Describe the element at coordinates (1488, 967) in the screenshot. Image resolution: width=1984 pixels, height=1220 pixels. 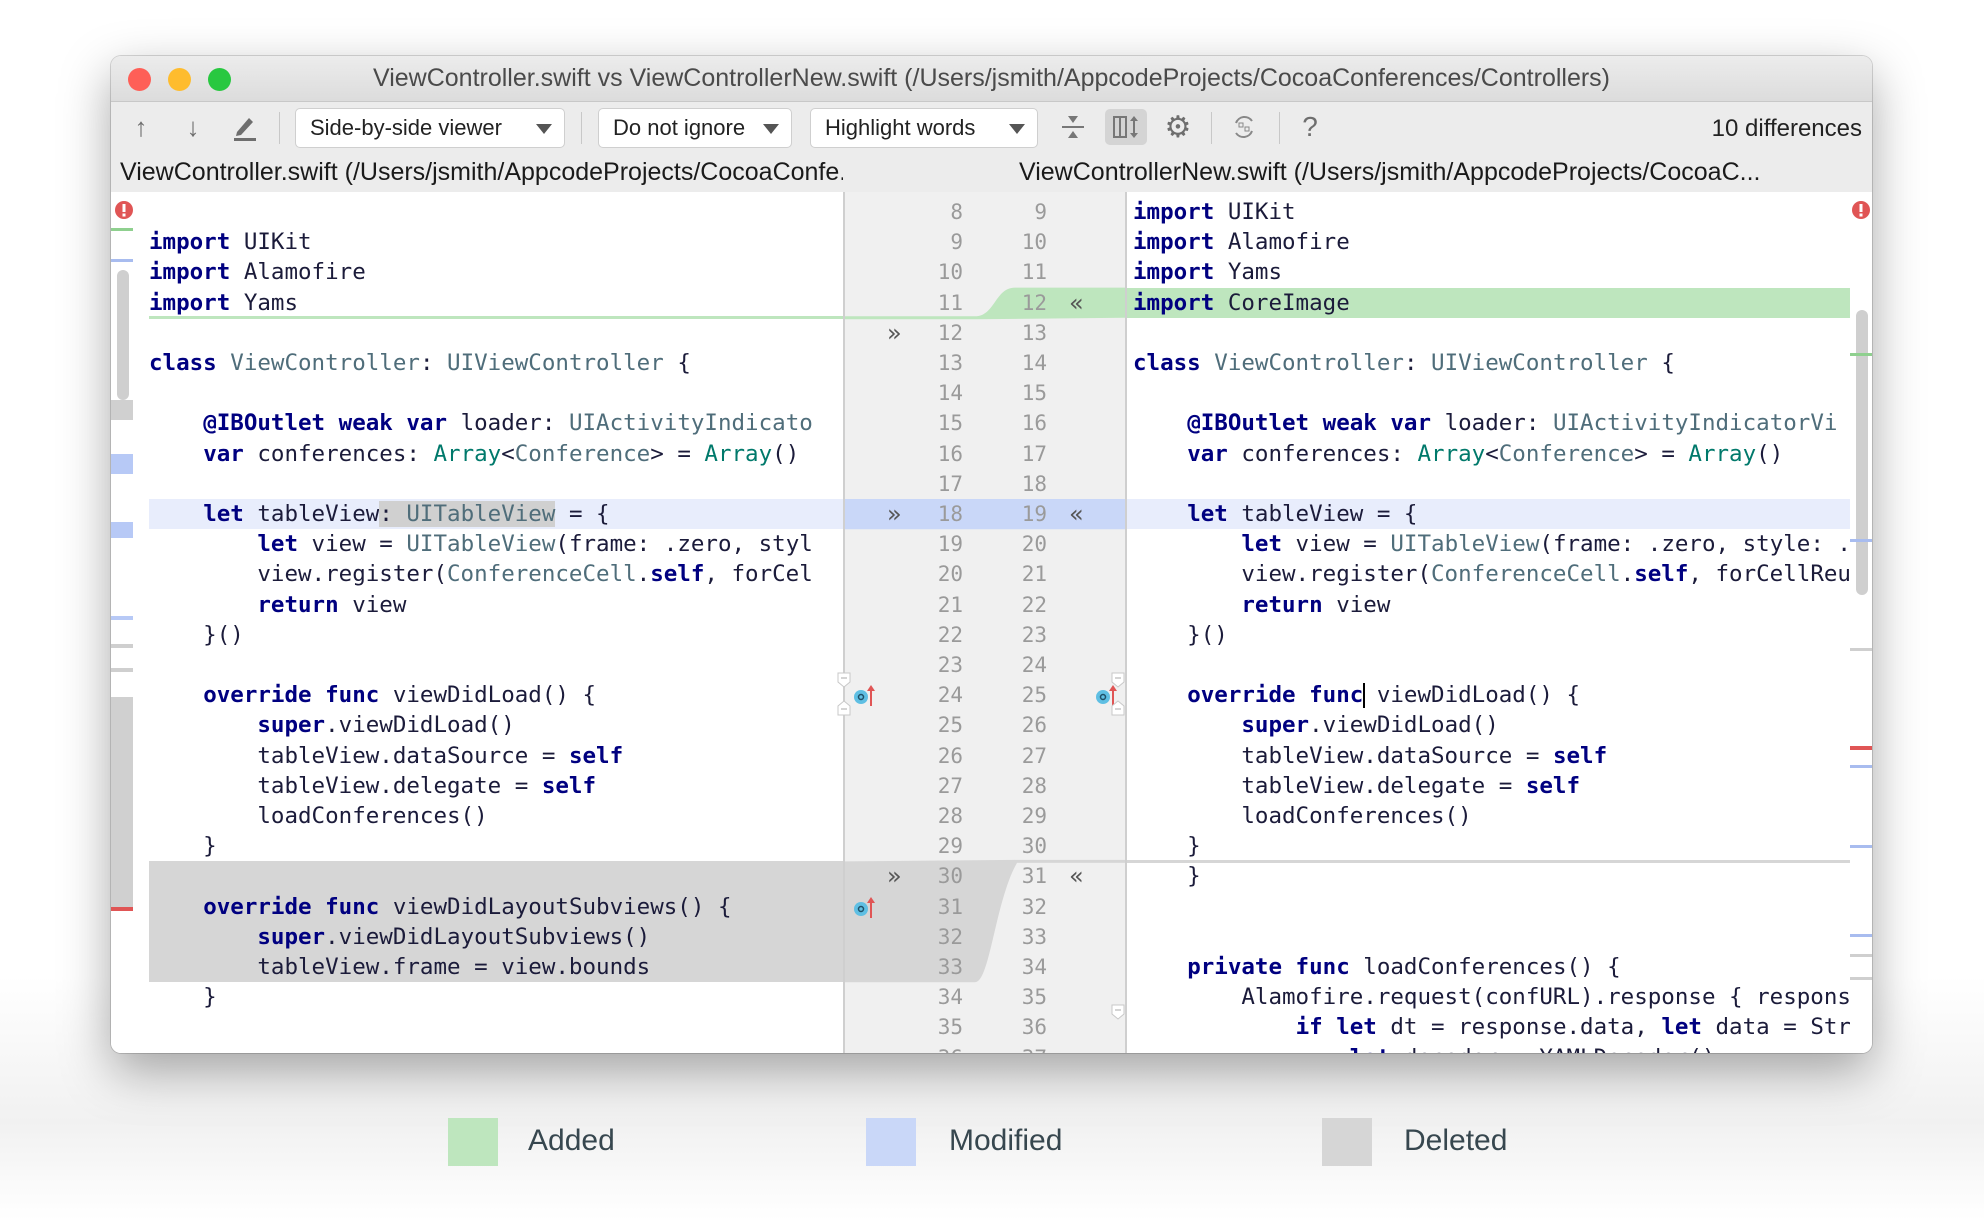
I see `code-line: private func loadConferences() {` at that location.